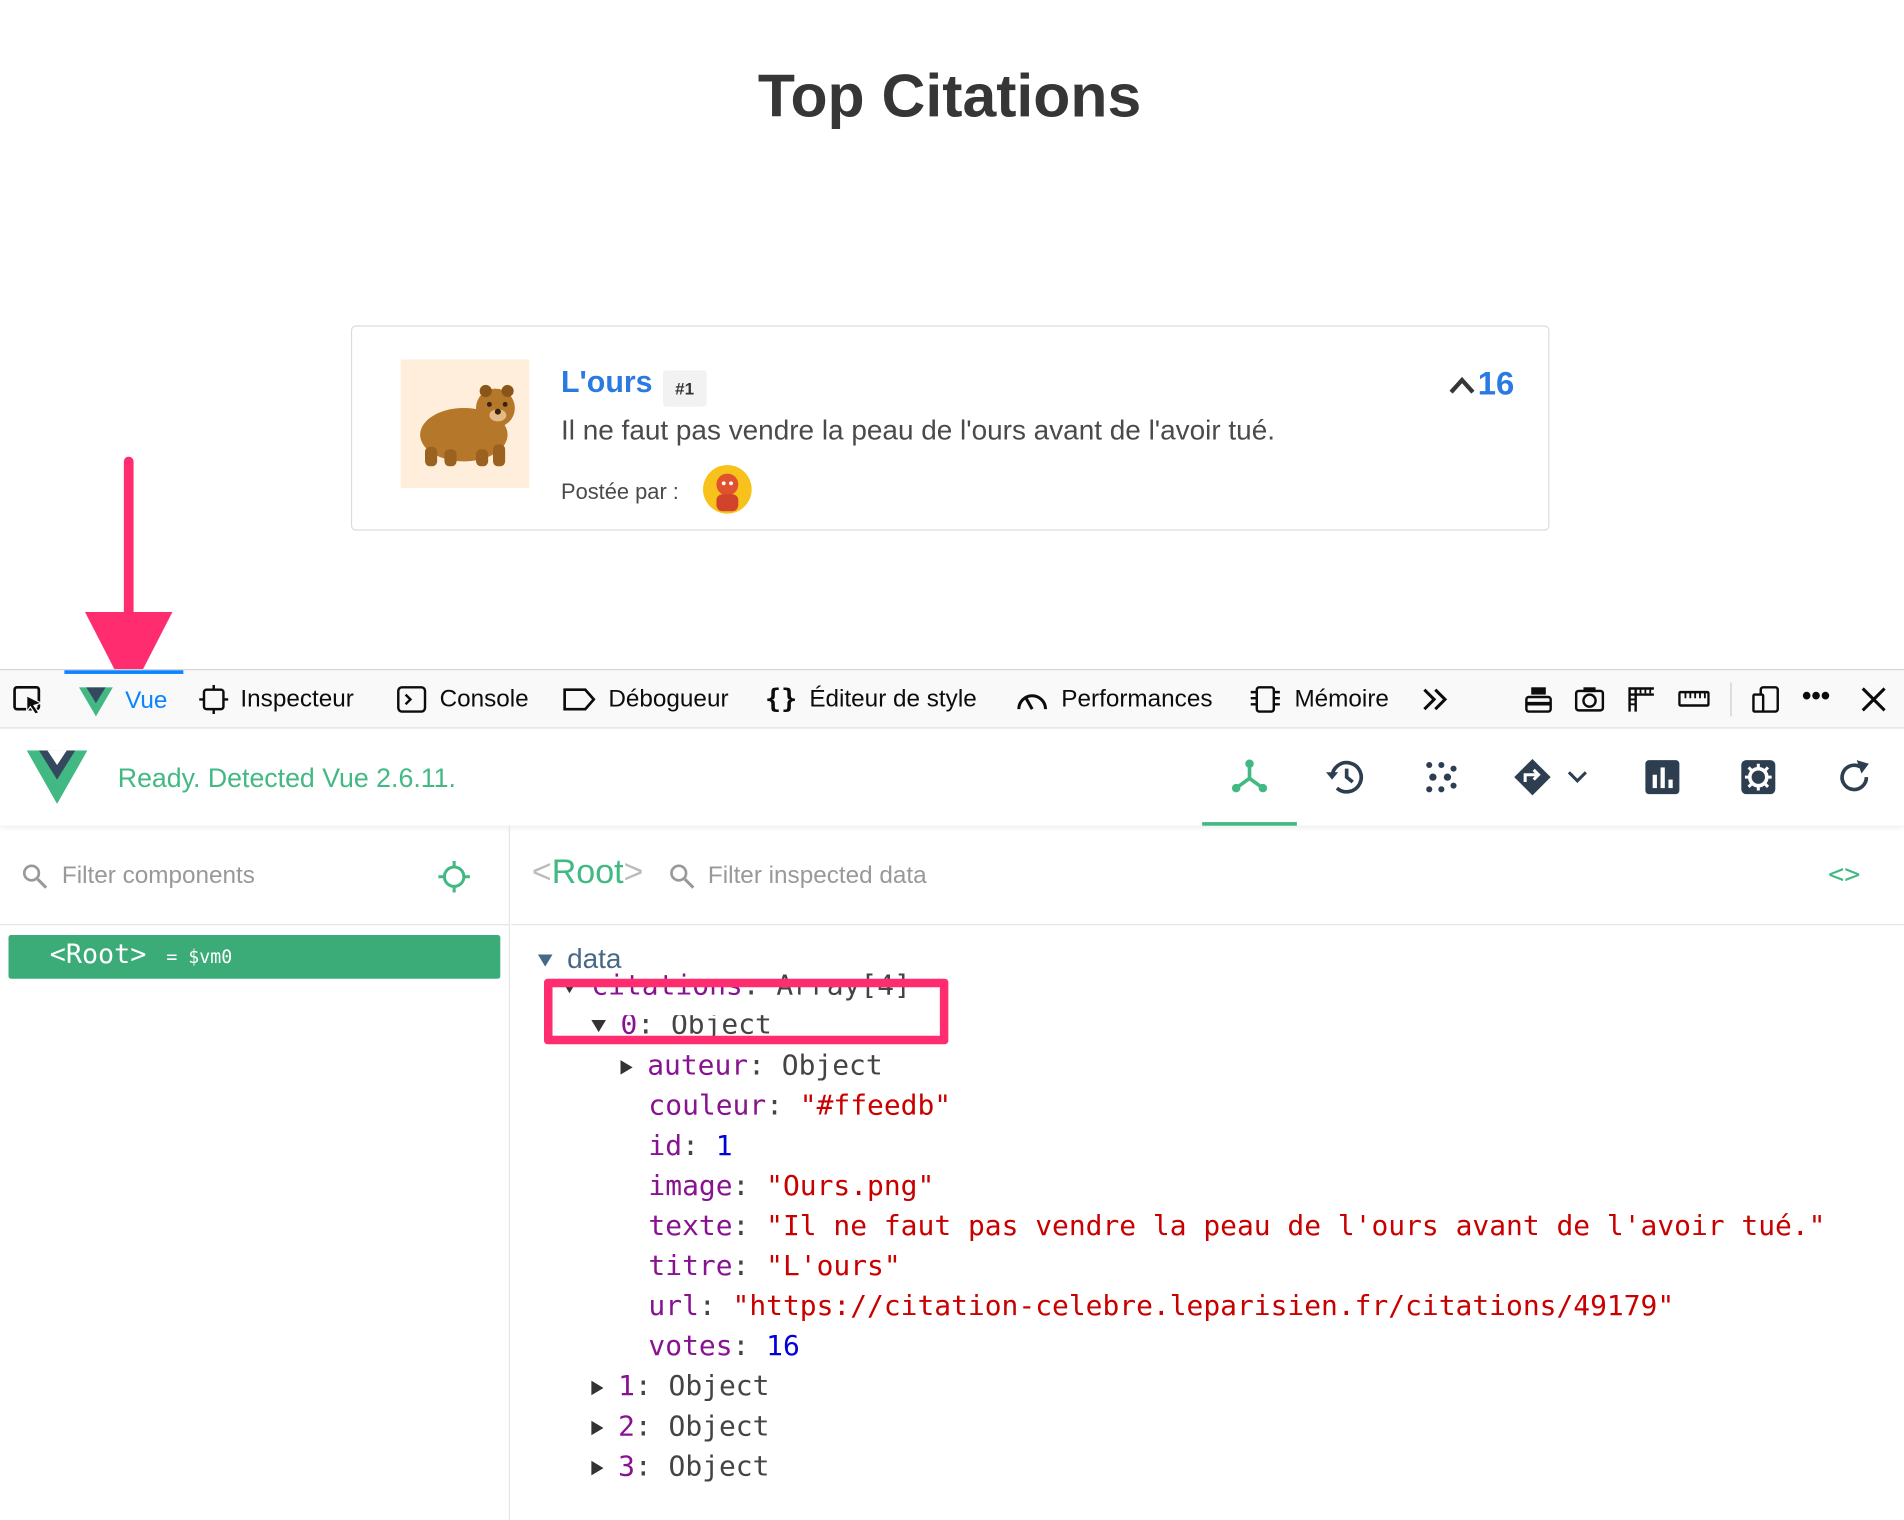 This screenshot has height=1520, width=1904. I want to click on inspector-icon, so click(214, 699).